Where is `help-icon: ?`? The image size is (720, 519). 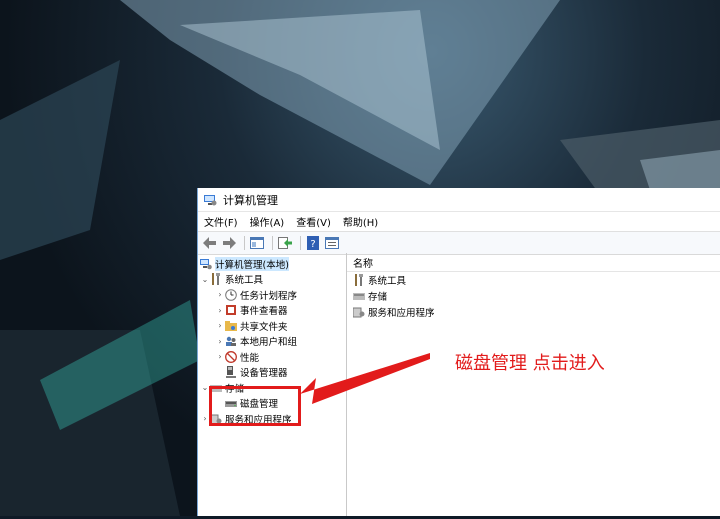
help-icon: ? is located at coordinates (313, 243).